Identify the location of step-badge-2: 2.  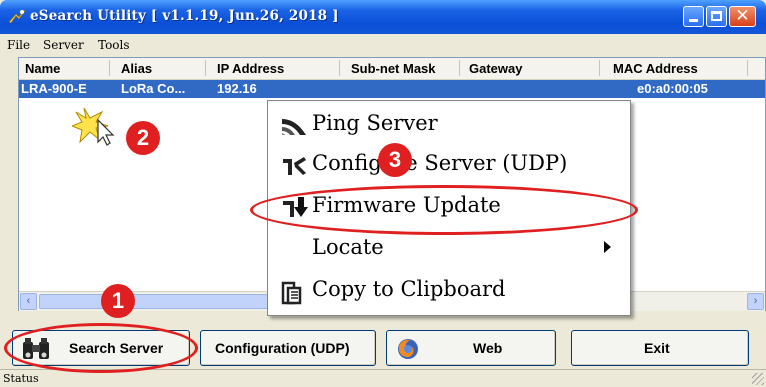
(143, 138).